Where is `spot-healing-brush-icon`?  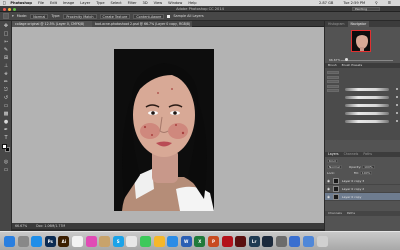 spot-healing-brush-icon is located at coordinates (6, 16).